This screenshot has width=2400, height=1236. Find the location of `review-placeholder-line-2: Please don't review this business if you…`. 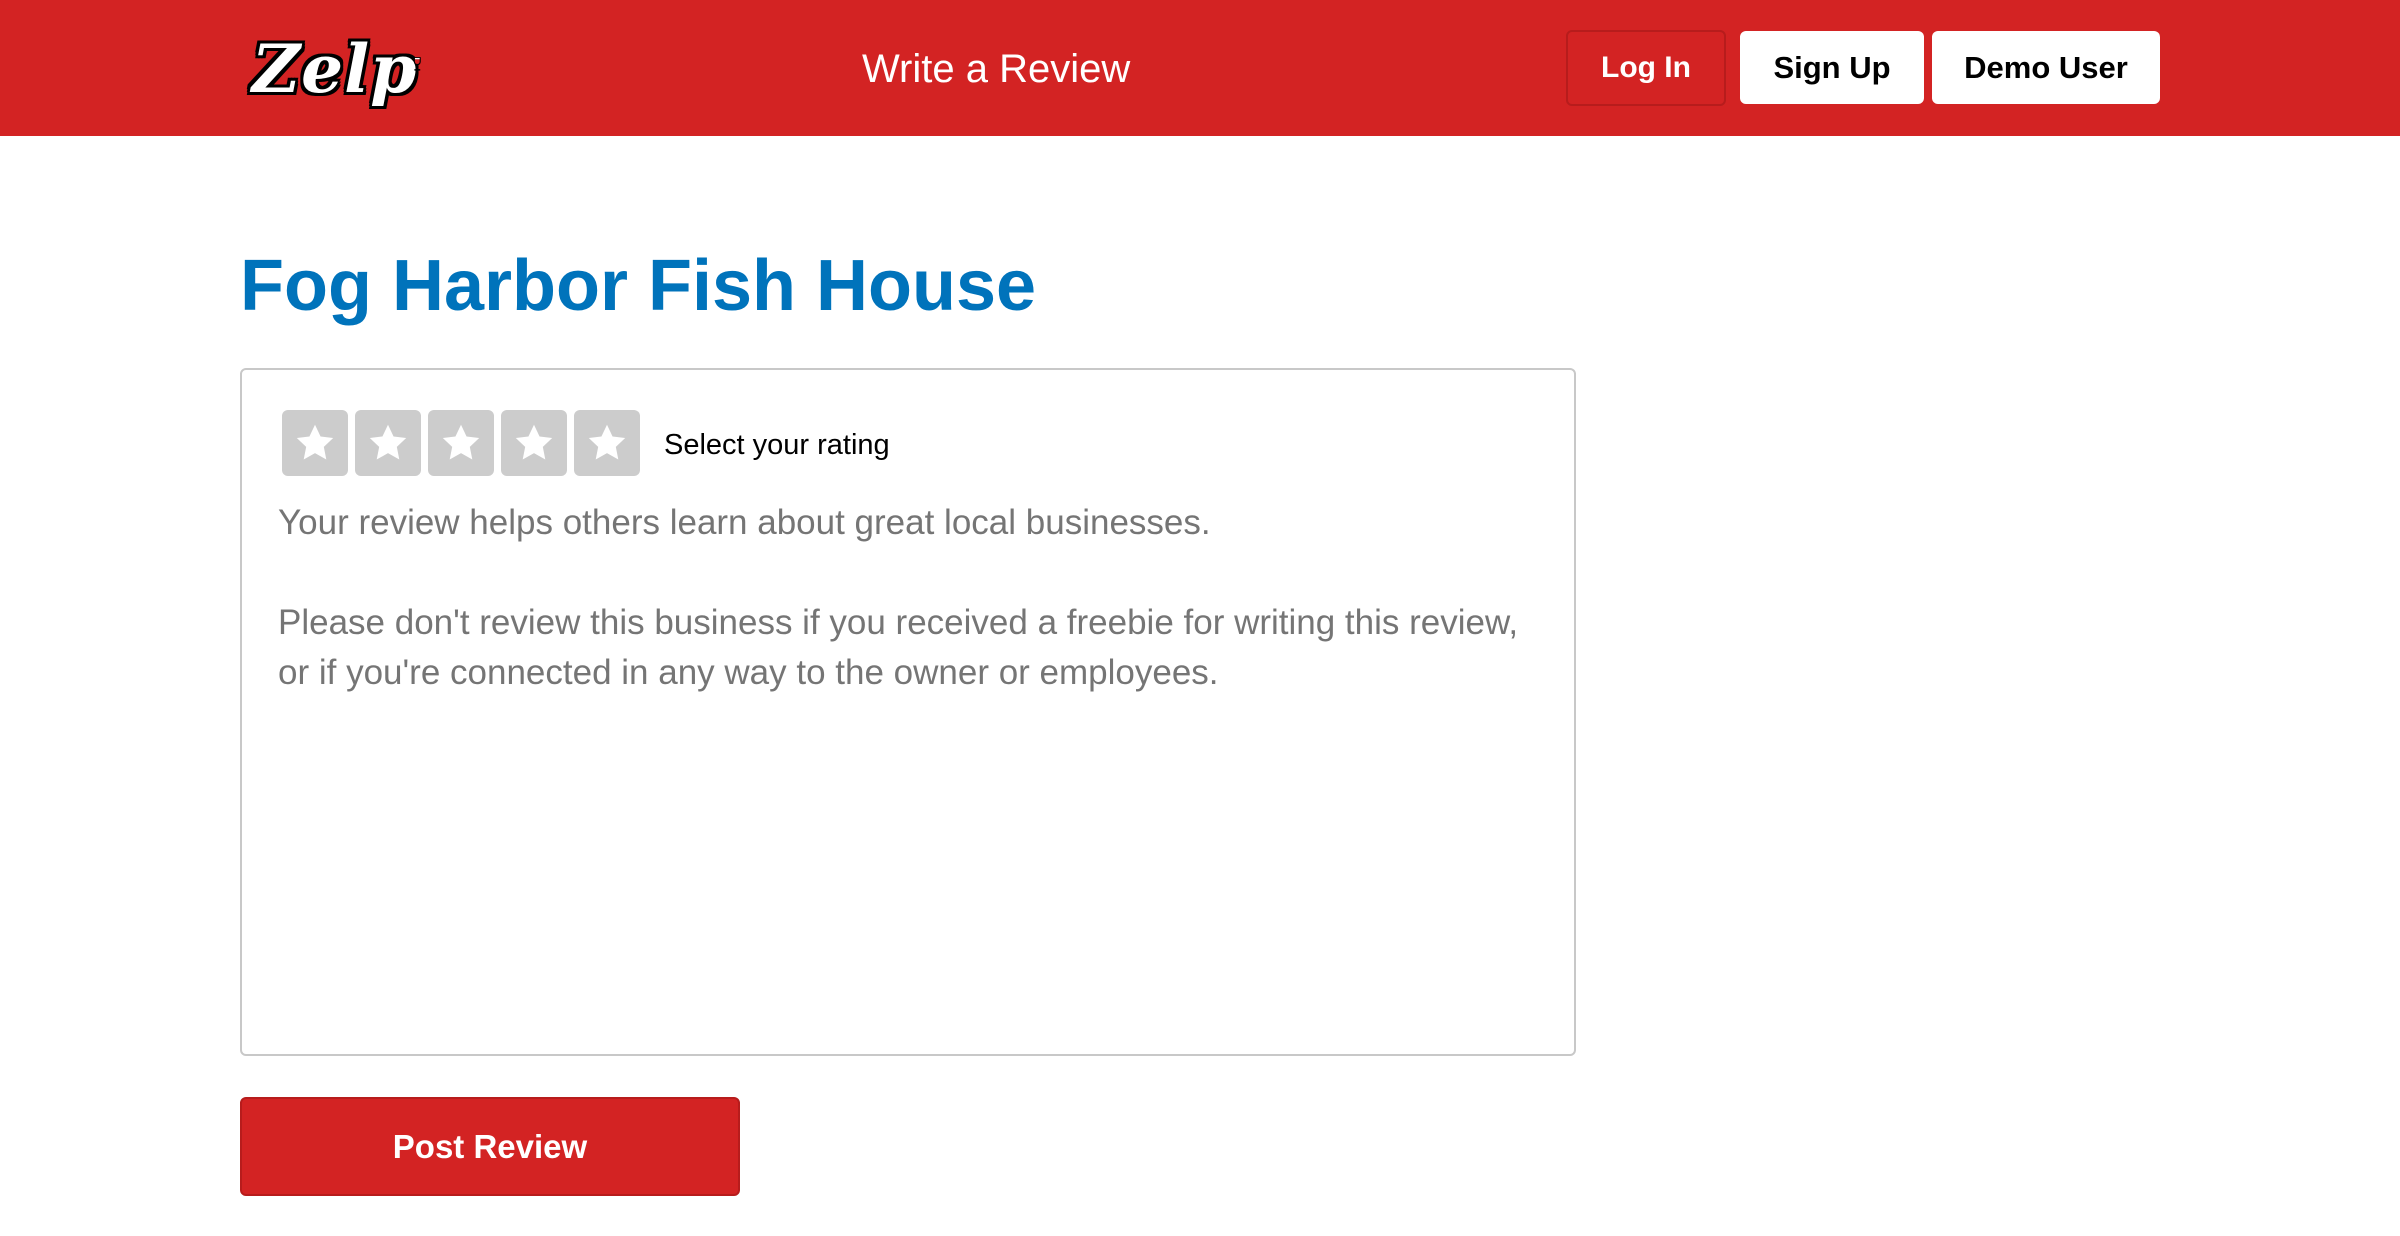

review-placeholder-line-2: Please don't review this business if you… is located at coordinates (898, 647).